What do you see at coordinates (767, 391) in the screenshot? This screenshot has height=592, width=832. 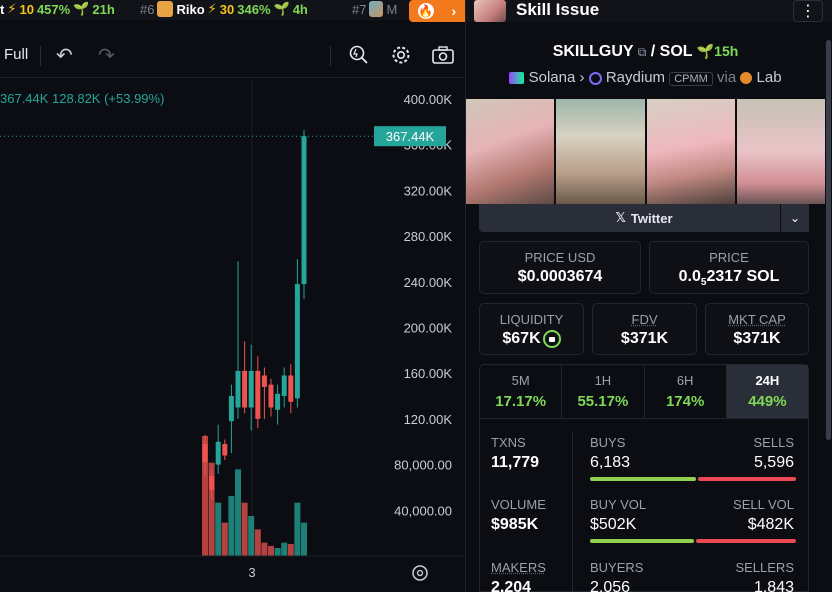 I see `tab-24h: 24H 449%` at bounding box center [767, 391].